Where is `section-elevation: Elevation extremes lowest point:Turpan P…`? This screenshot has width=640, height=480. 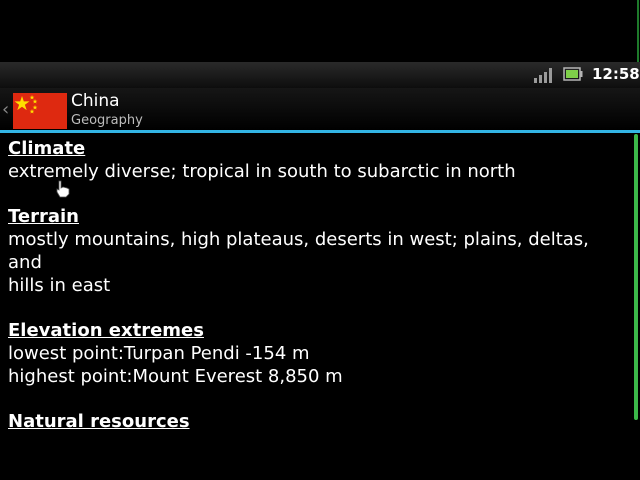
section-elevation: Elevation extremes lowest point:Turpan P… is located at coordinates (318, 353).